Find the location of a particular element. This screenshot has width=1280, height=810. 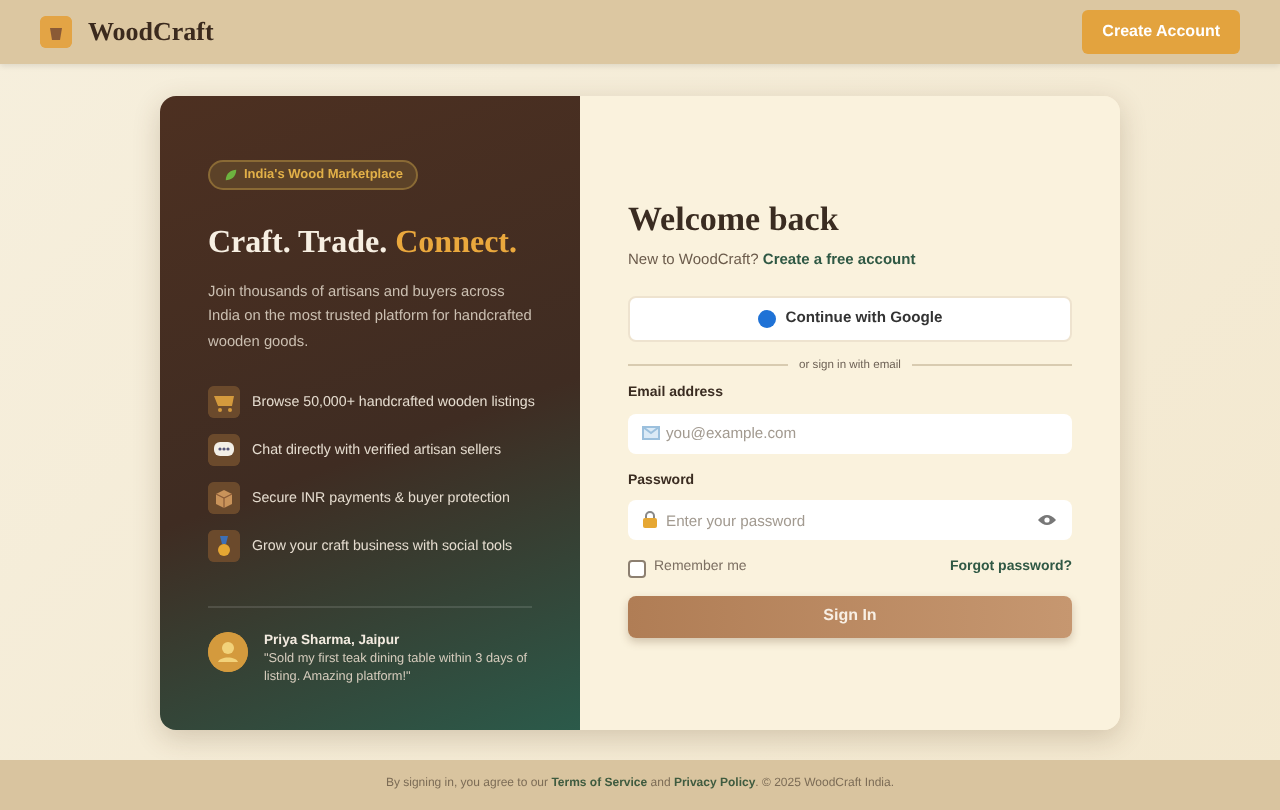

logo-icon is located at coordinates (56, 32).